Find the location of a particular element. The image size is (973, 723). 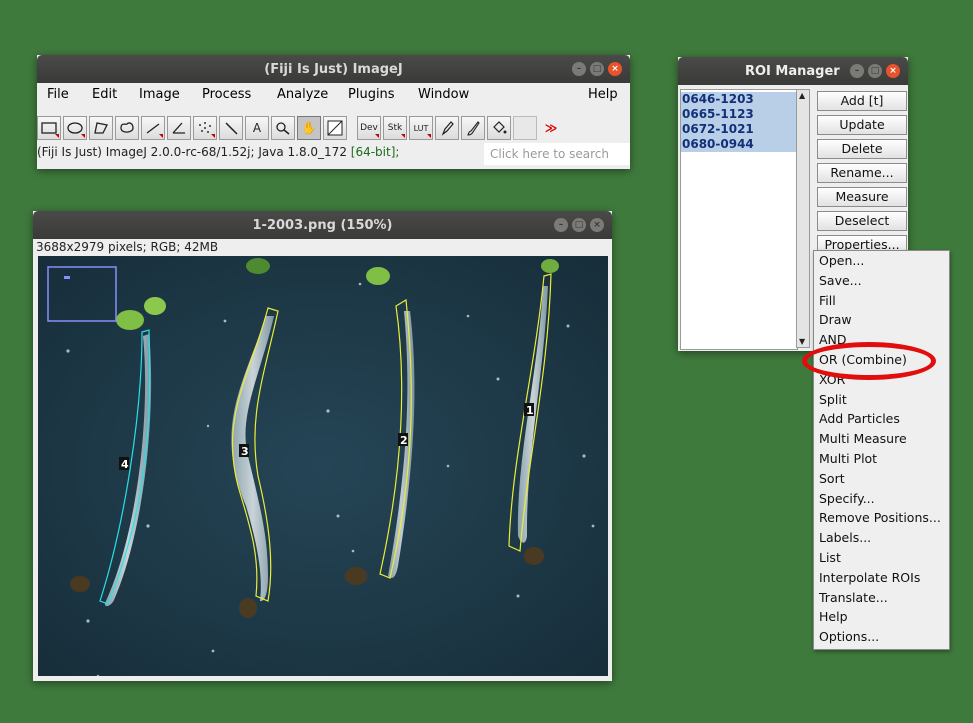

zoom-tool-icon is located at coordinates (283, 128).